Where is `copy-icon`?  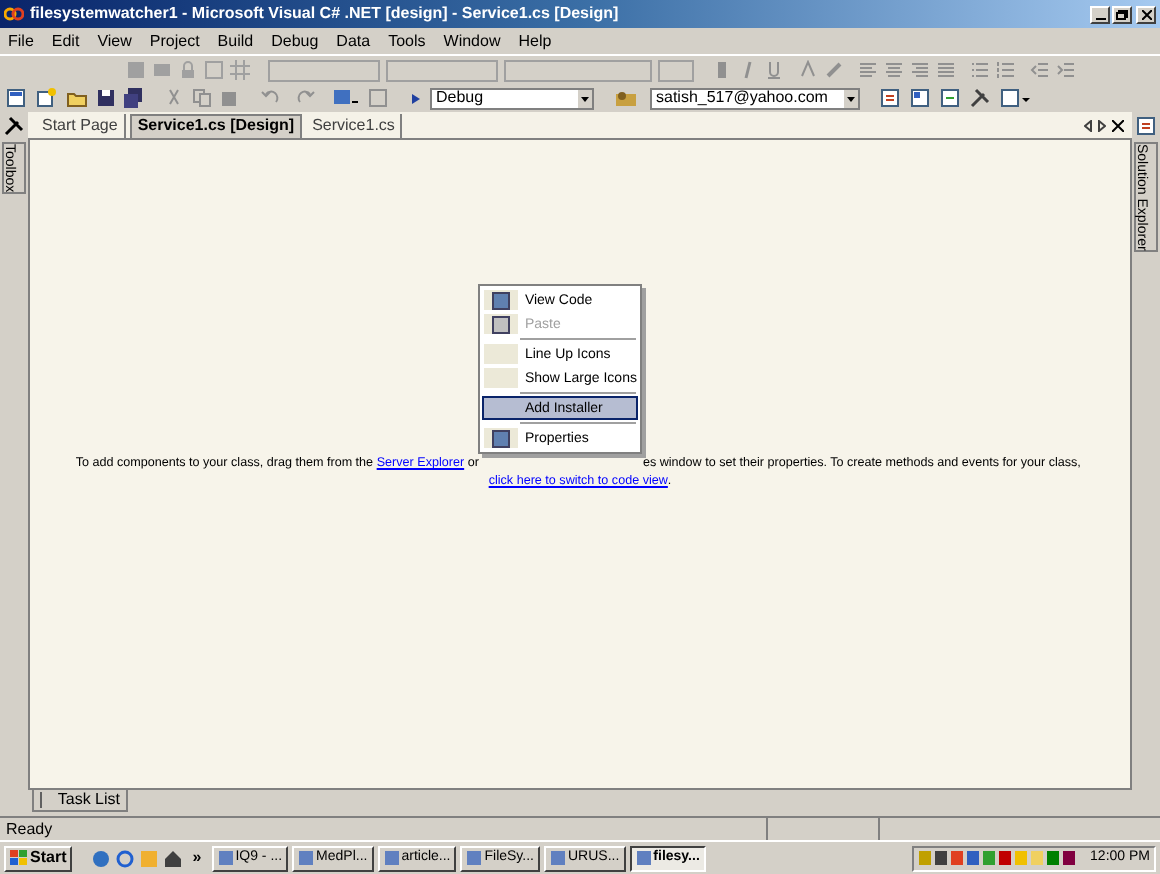
copy-icon is located at coordinates (202, 98).